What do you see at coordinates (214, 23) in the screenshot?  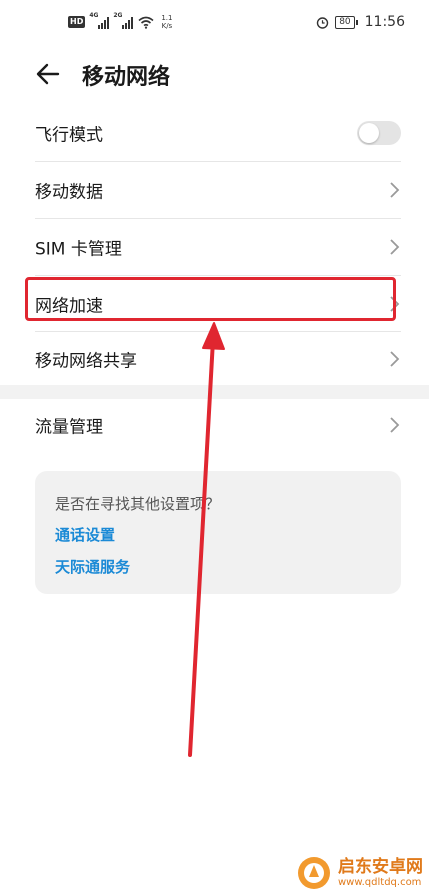 I see `status-bar: HD 4G 2G 1.1 K/s 80 11:56` at bounding box center [214, 23].